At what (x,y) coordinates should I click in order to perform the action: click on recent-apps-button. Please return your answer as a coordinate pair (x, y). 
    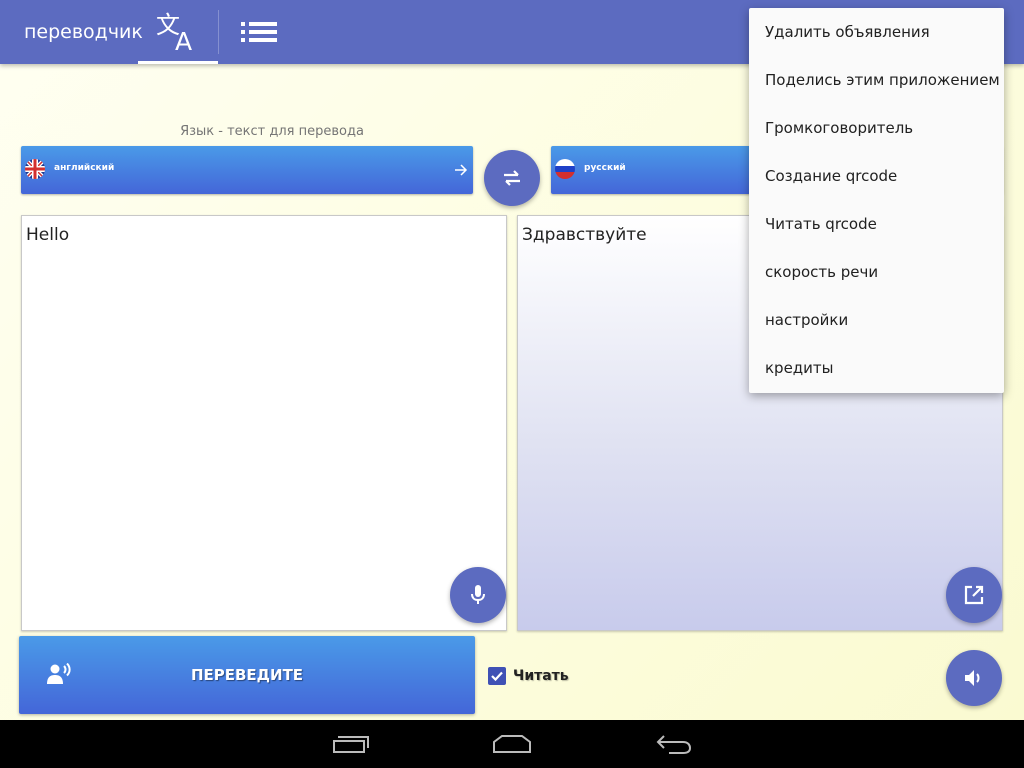
    Looking at the image, I should click on (351, 744).